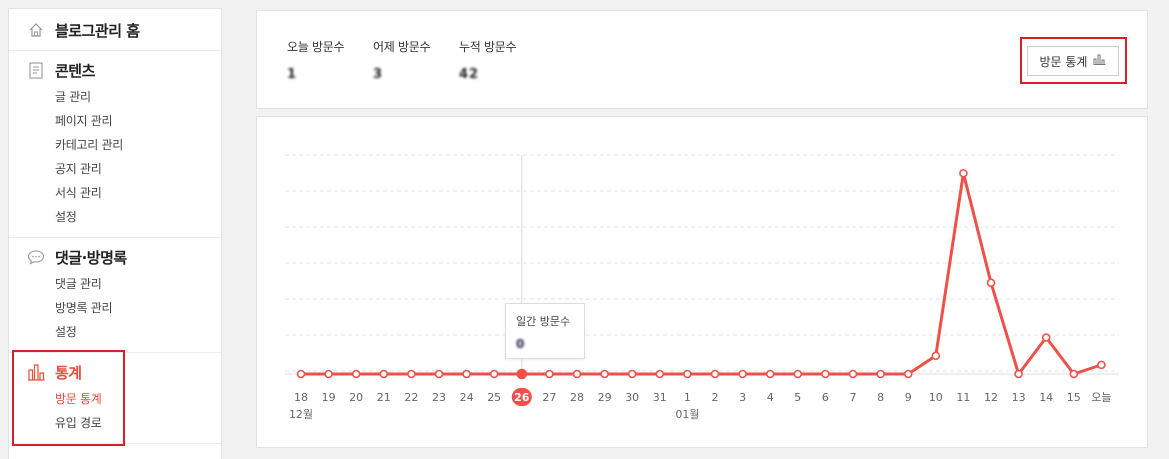 This screenshot has height=459, width=1169. Describe the element at coordinates (36, 70) in the screenshot. I see `document-icon` at that location.